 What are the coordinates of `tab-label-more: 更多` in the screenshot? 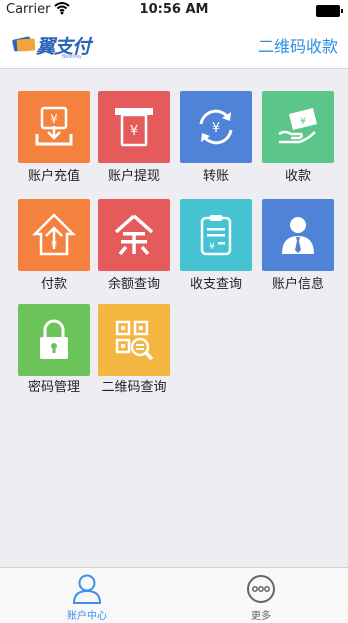 It's located at (261, 616).